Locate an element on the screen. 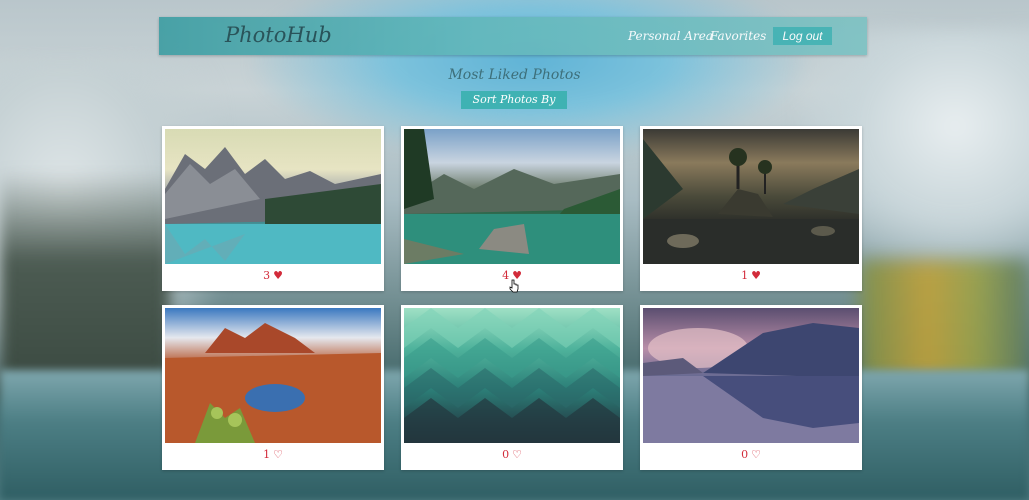  like-count: 1 ♡ is located at coordinates (273, 454).